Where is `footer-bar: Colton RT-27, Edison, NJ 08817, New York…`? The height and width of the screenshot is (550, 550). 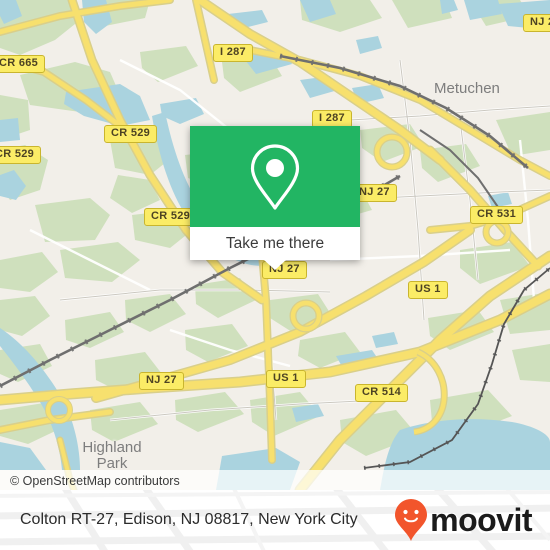
footer-bar: Colton RT-27, Edison, NJ 08817, New York… is located at coordinates (275, 520).